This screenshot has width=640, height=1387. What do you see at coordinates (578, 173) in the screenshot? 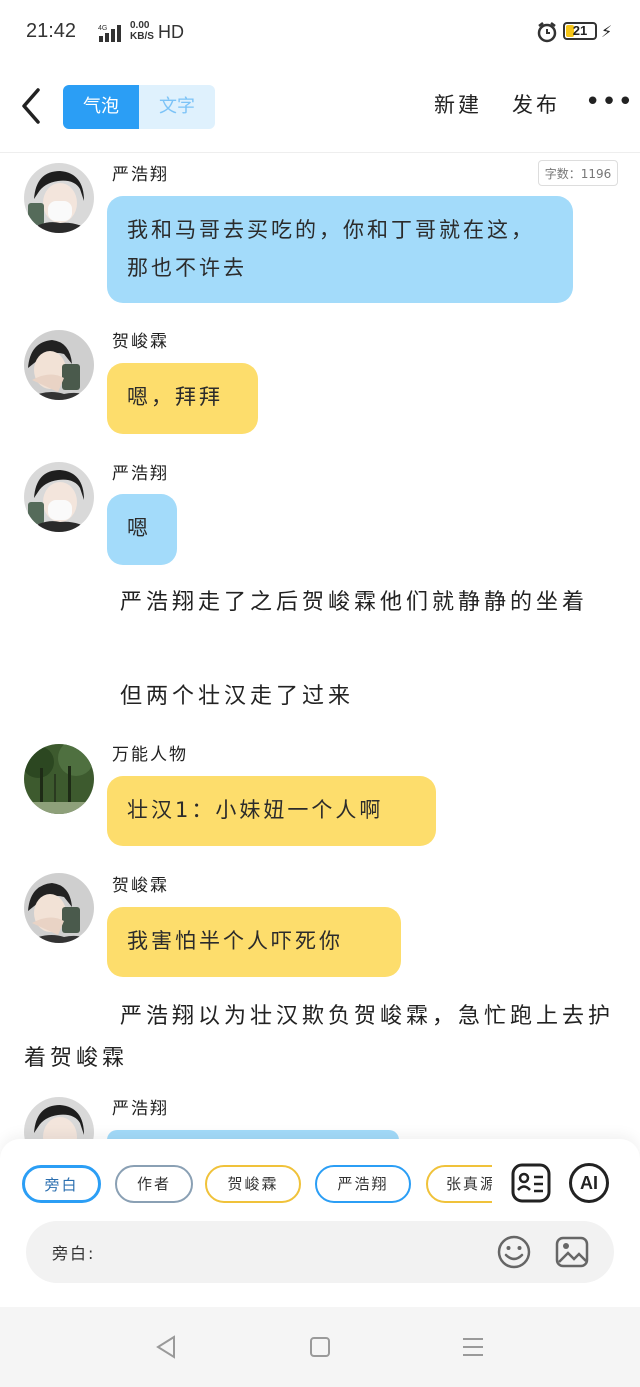
I see `word-count-badge: 字数：1196` at bounding box center [578, 173].